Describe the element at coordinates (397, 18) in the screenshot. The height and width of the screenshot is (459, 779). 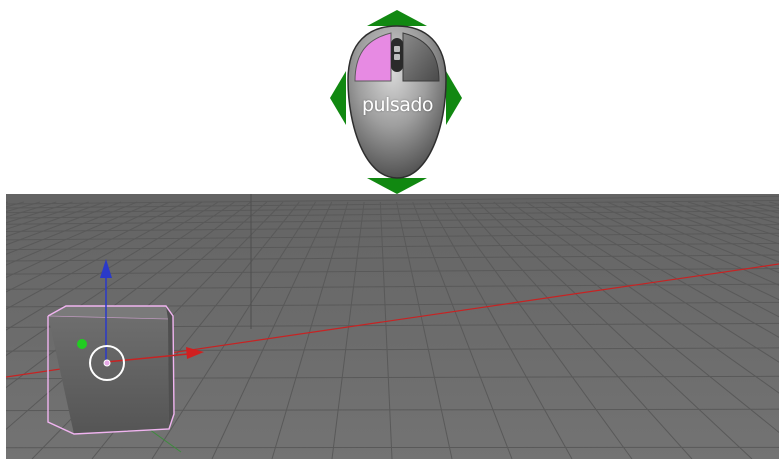
I see `arrow-up-icon` at that location.